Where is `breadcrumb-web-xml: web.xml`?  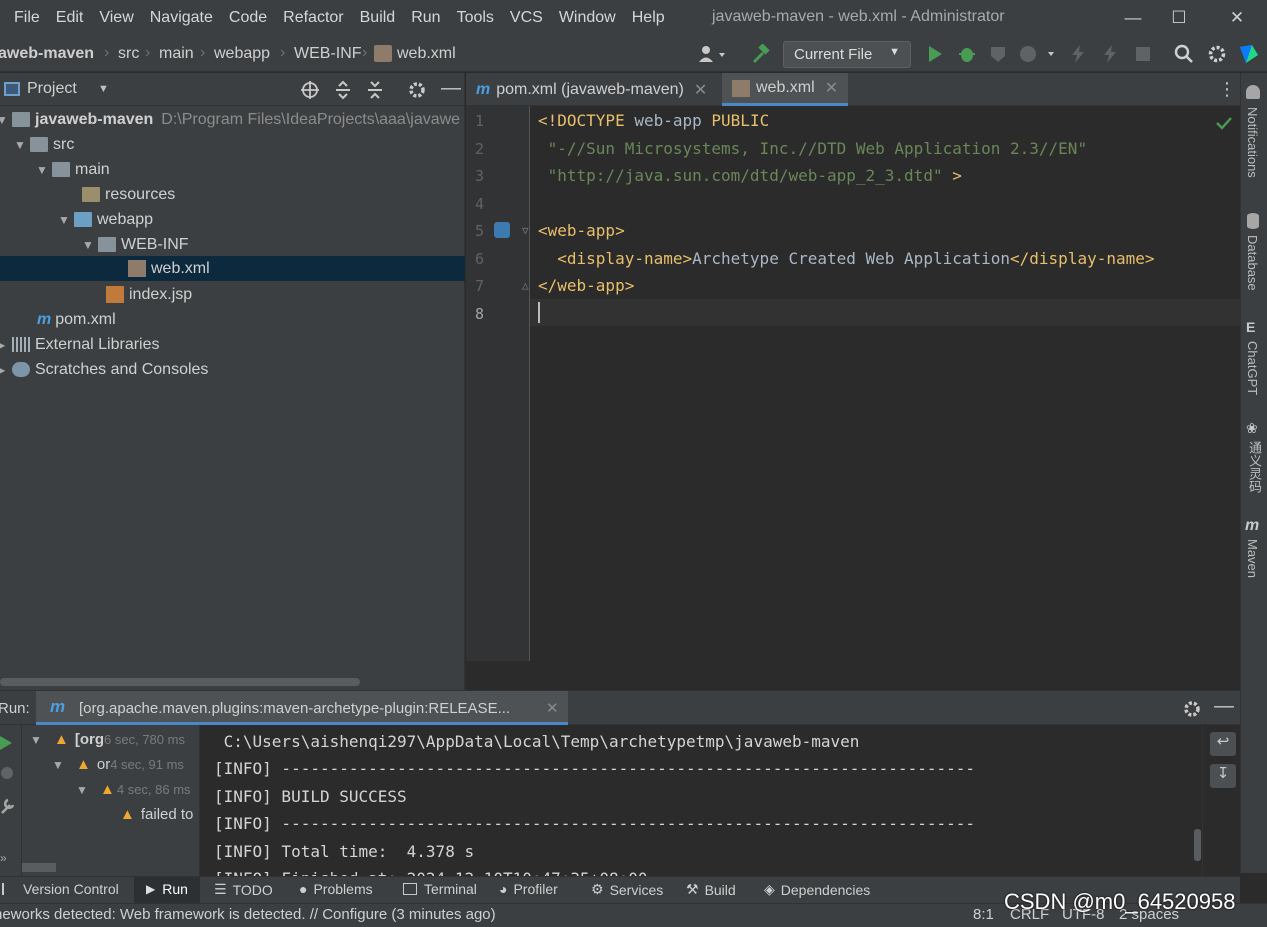
breadcrumb-web-xml: web.xml is located at coordinates (426, 54).